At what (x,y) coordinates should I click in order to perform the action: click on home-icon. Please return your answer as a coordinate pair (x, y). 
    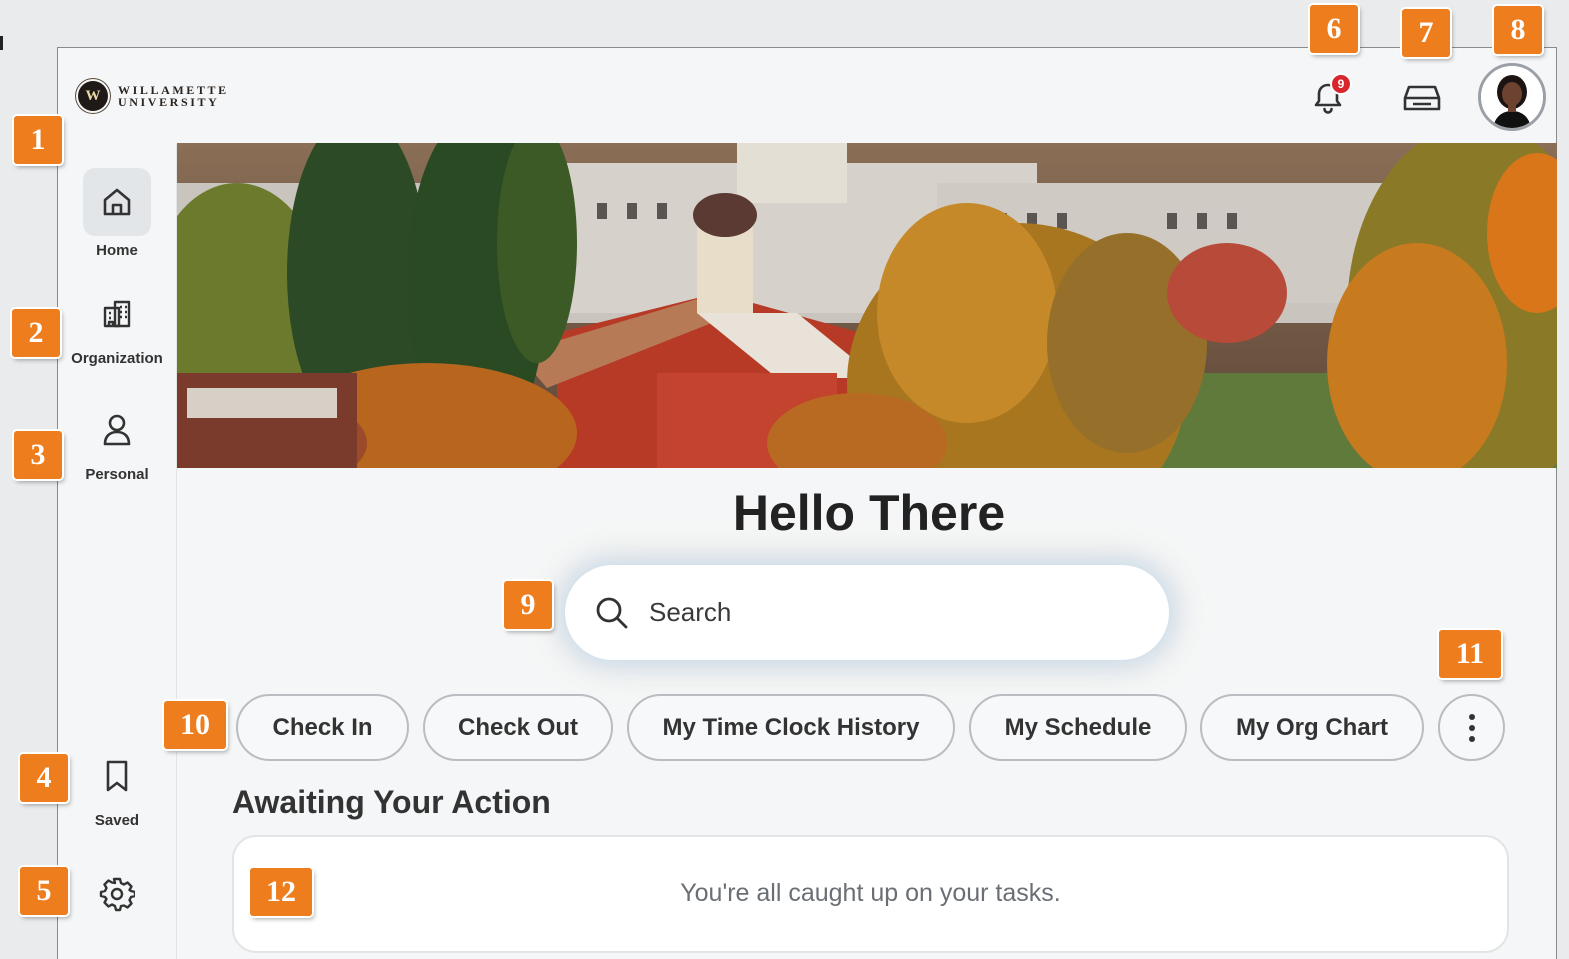
    Looking at the image, I should click on (117, 202).